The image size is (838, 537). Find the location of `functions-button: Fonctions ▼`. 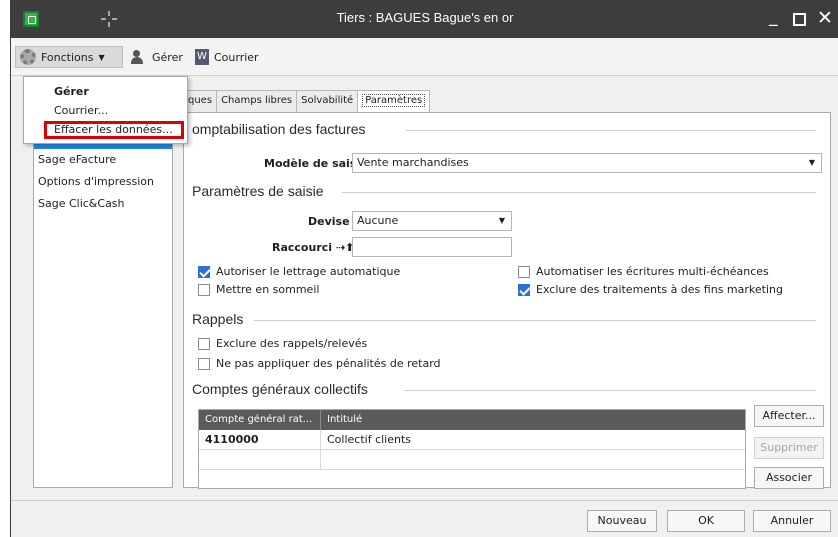

functions-button: Fonctions ▼ is located at coordinates (69, 57).